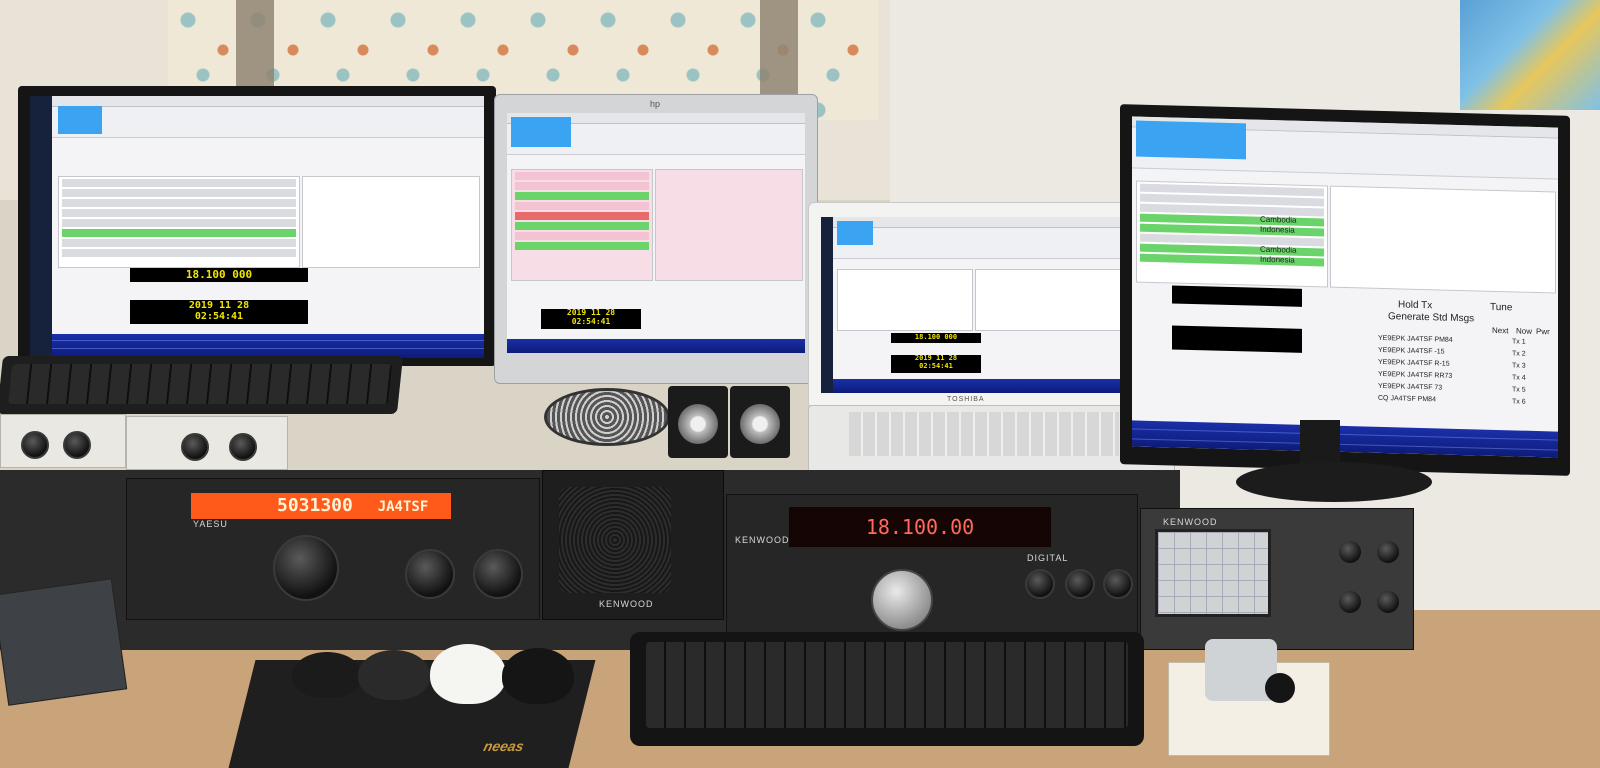 The width and height of the screenshot is (1600, 768). Describe the element at coordinates (1543, 332) in the screenshot. I see `pwr-label: Pwr` at that location.